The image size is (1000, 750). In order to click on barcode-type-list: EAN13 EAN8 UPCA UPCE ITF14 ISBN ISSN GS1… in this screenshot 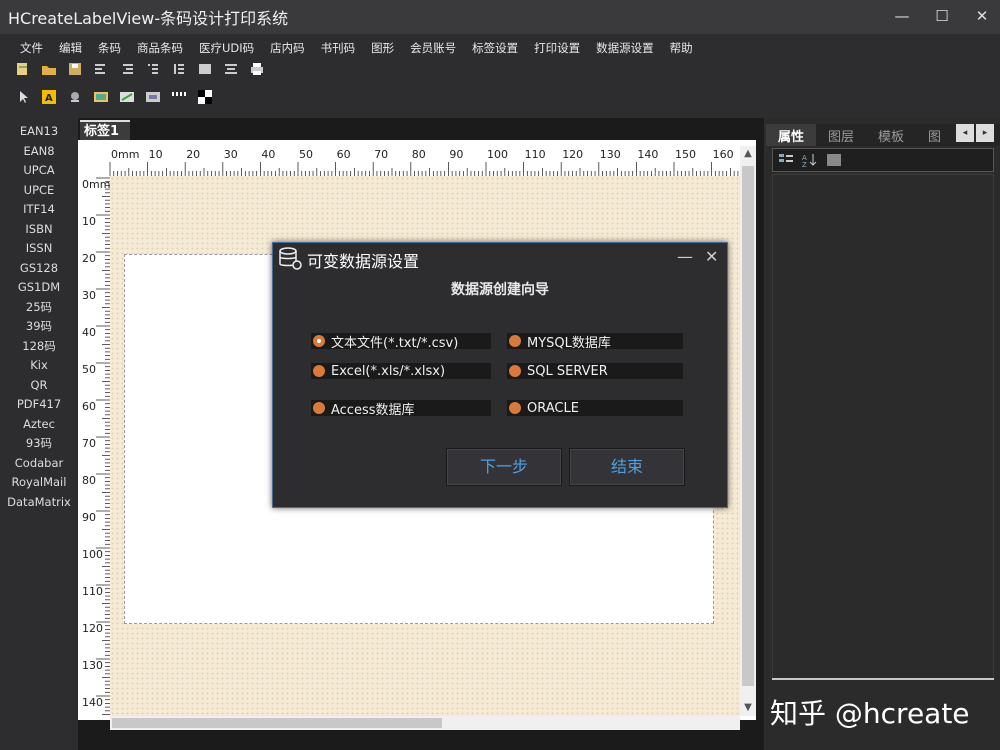, I will do `click(39, 317)`.